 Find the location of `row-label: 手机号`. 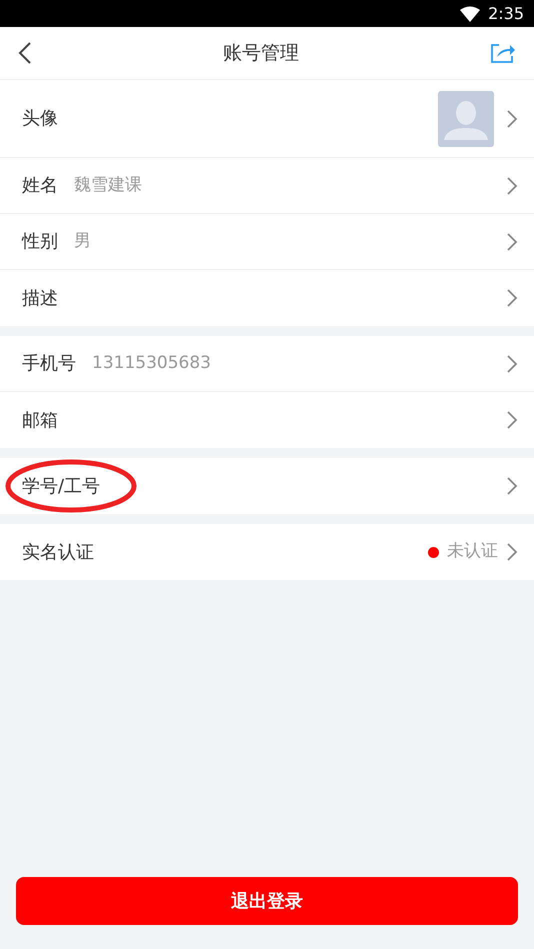

row-label: 手机号 is located at coordinates (49, 363).